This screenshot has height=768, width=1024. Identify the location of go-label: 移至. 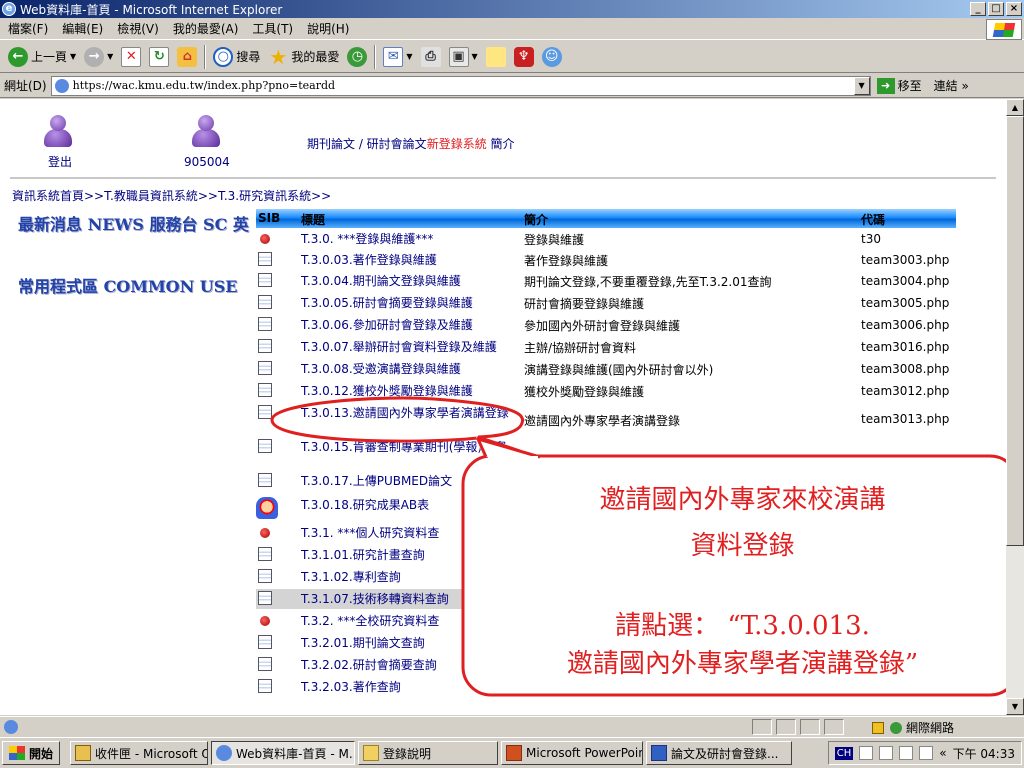
(909, 86).